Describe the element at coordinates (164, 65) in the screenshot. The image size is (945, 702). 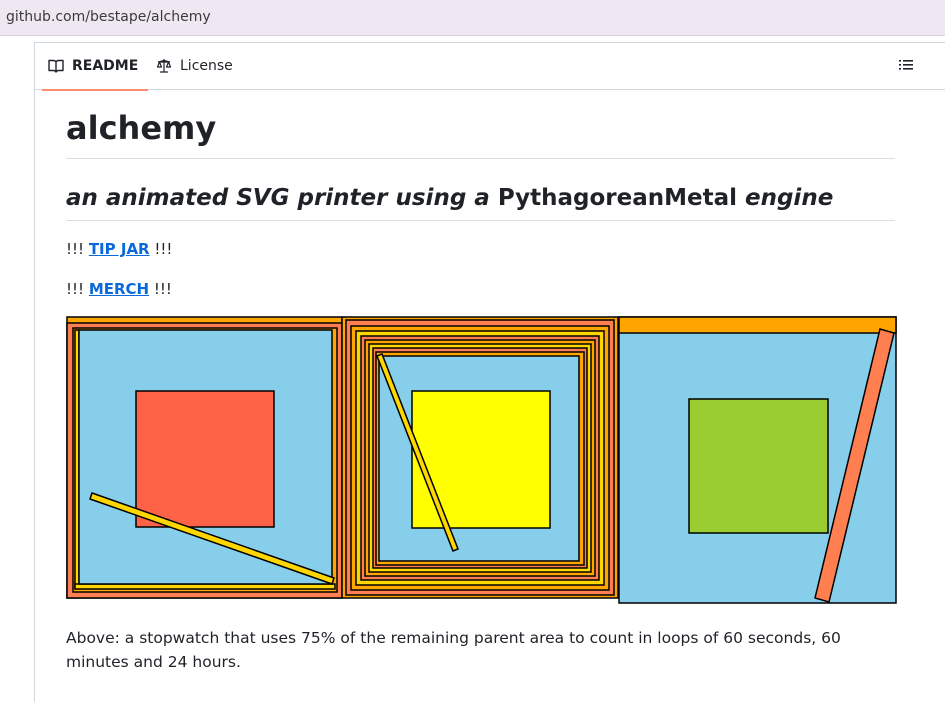
I see `law-scale-icon` at that location.